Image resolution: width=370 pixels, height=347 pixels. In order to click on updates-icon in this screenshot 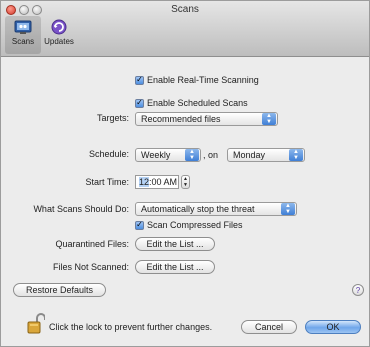, I will do `click(59, 27)`.